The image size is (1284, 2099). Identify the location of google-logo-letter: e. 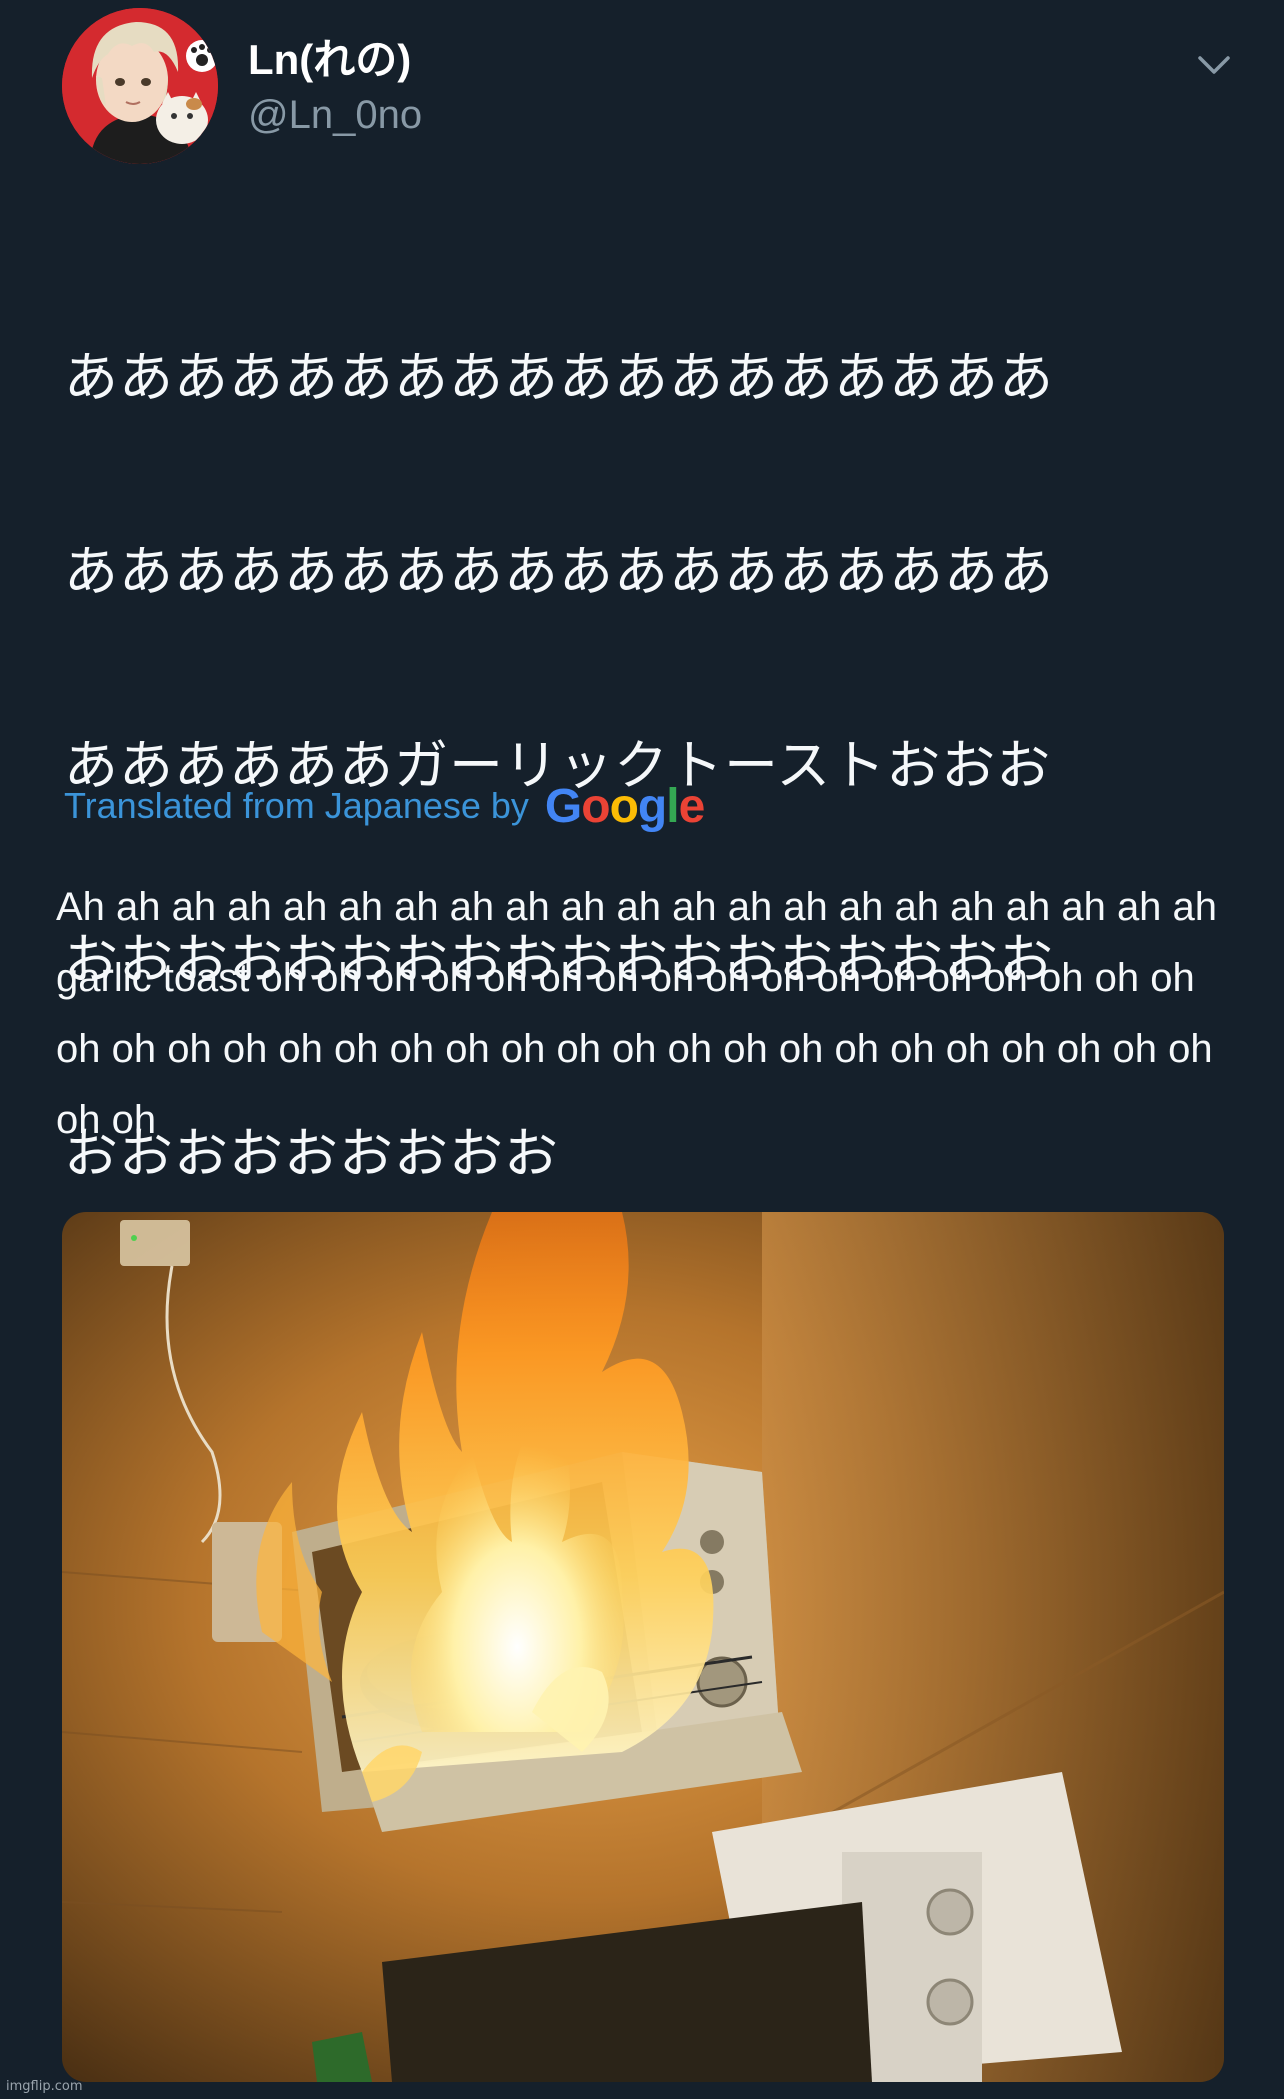
(692, 806).